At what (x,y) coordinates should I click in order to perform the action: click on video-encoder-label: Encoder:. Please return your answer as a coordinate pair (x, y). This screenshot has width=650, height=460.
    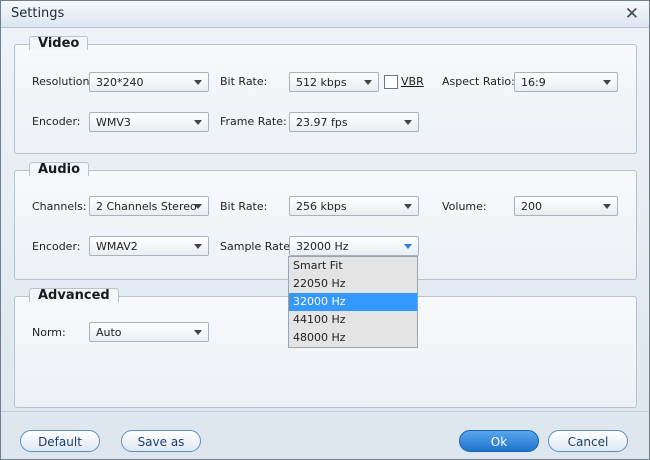
    Looking at the image, I should click on (56, 121).